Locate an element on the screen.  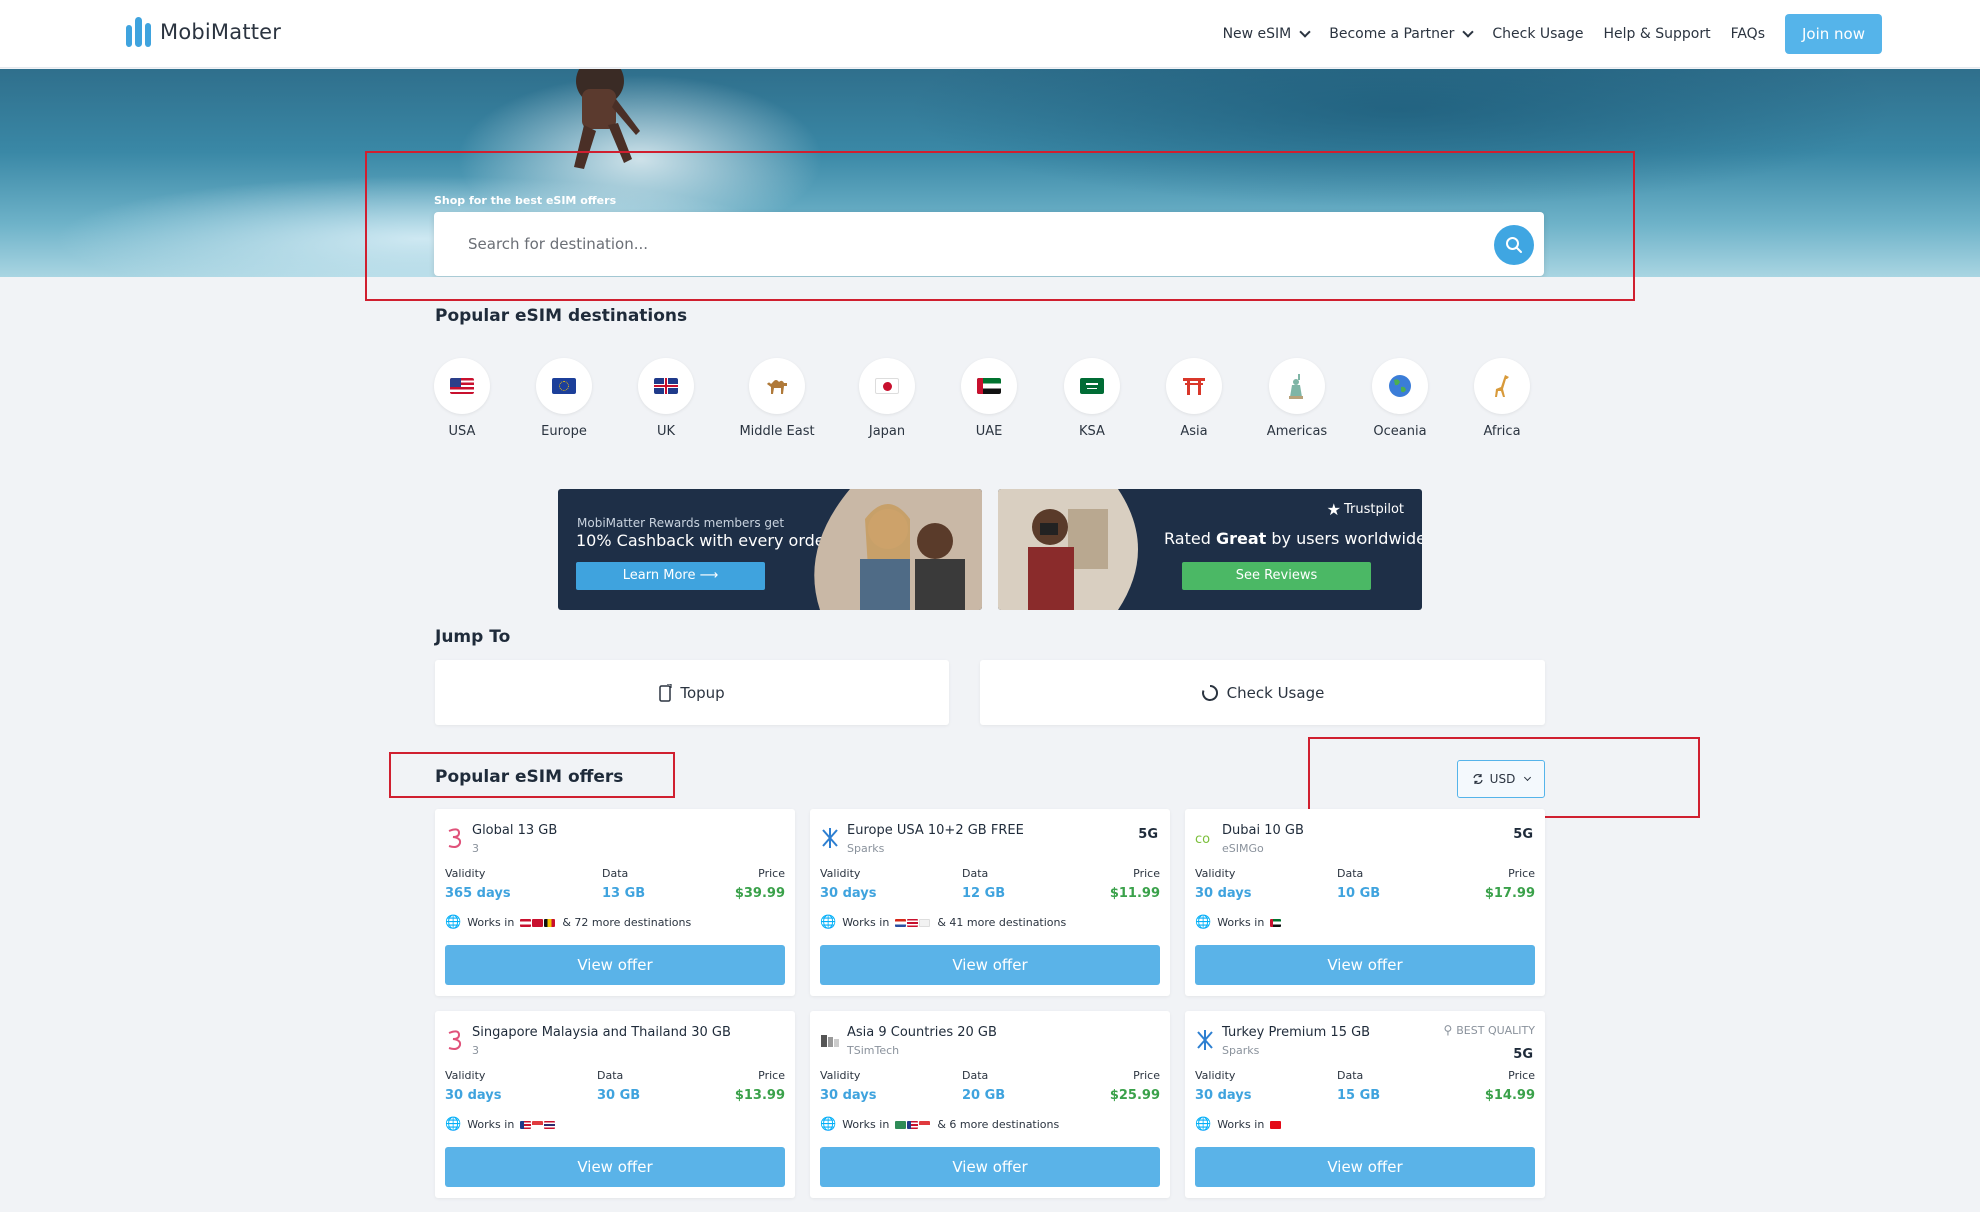
destination-americas: Americas is located at coordinates (1297, 398).